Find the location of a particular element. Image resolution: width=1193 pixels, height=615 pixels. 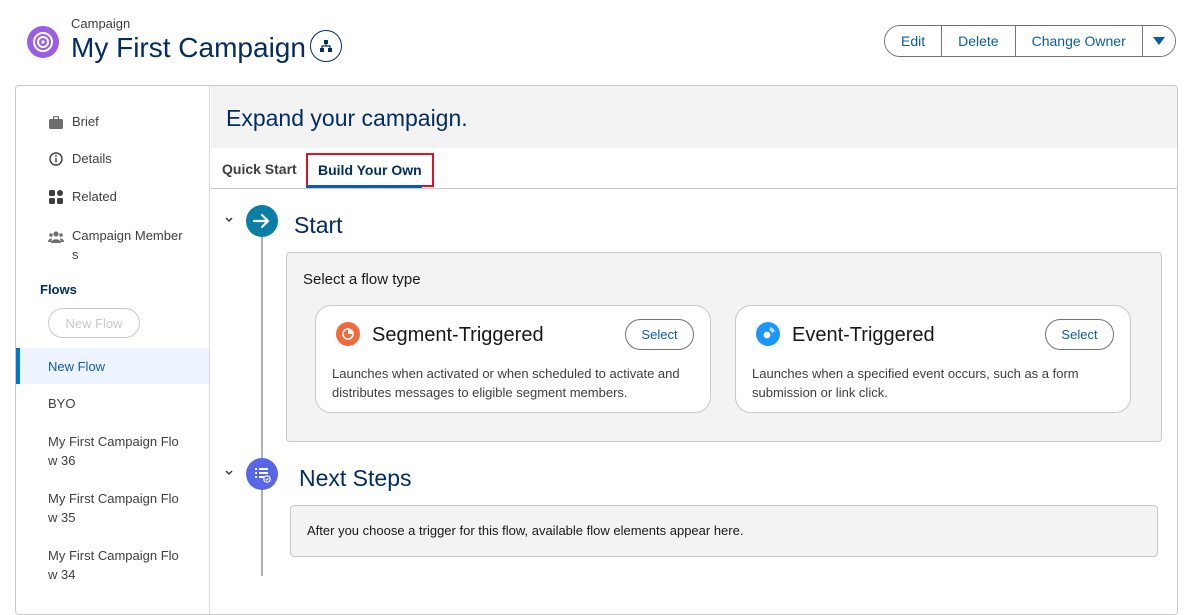

sidebar-flow-item: BYO is located at coordinates (112, 403).